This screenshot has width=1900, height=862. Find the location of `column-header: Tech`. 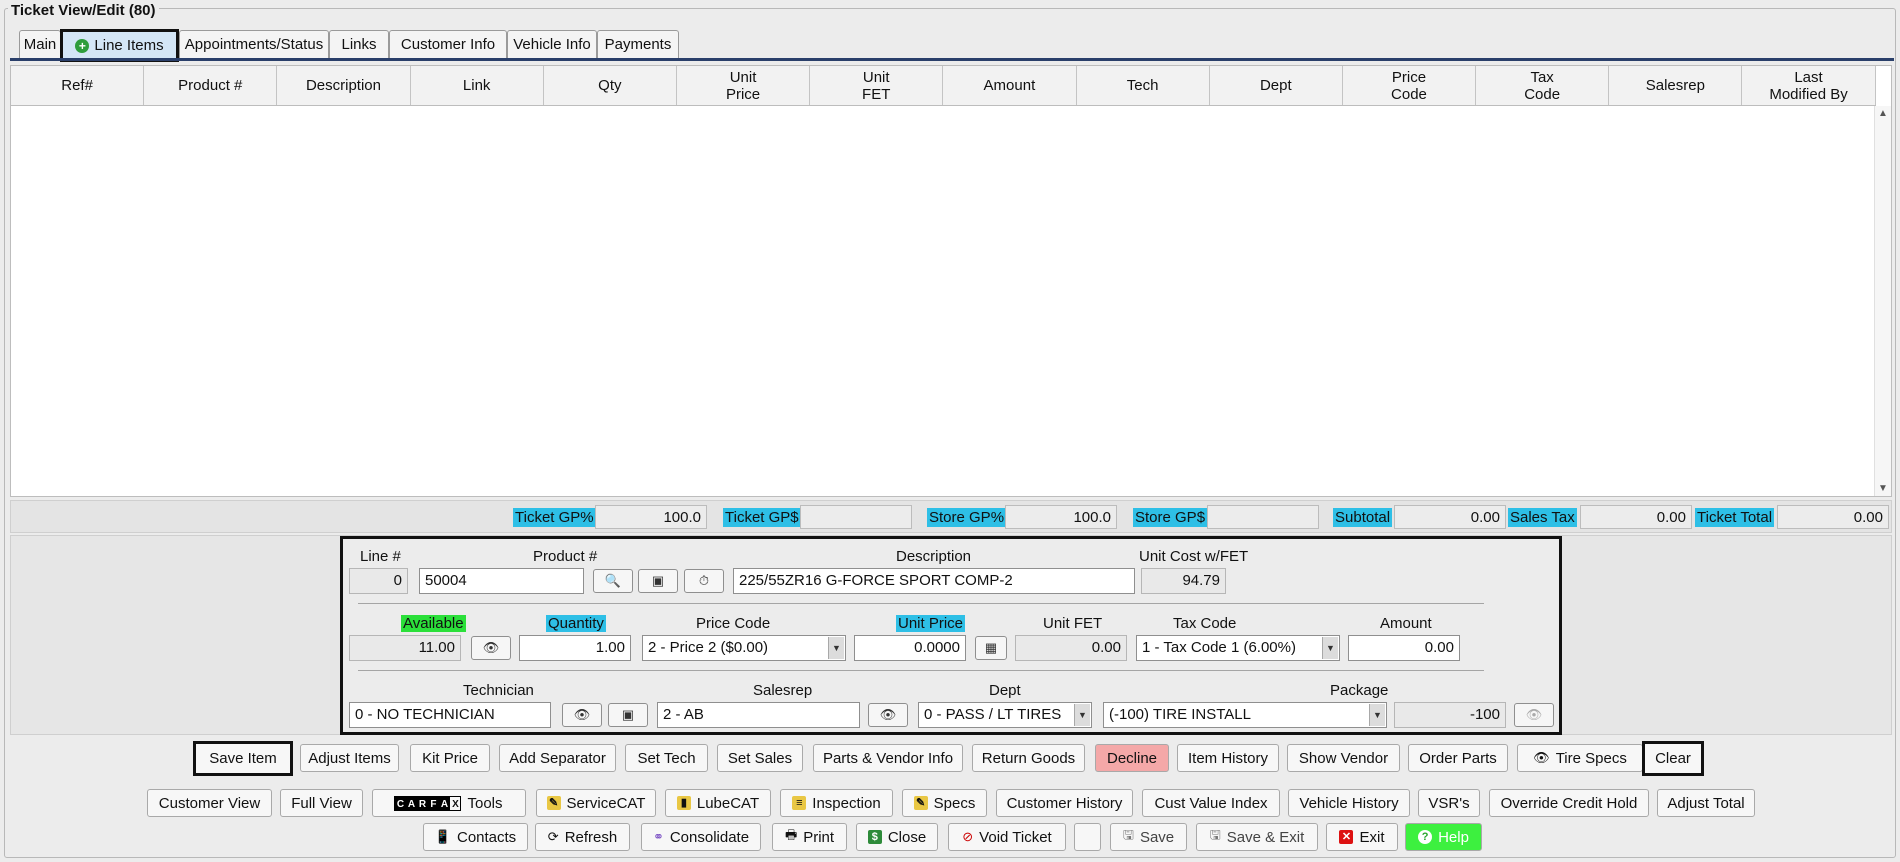

column-header: Tech is located at coordinates (1143, 85).